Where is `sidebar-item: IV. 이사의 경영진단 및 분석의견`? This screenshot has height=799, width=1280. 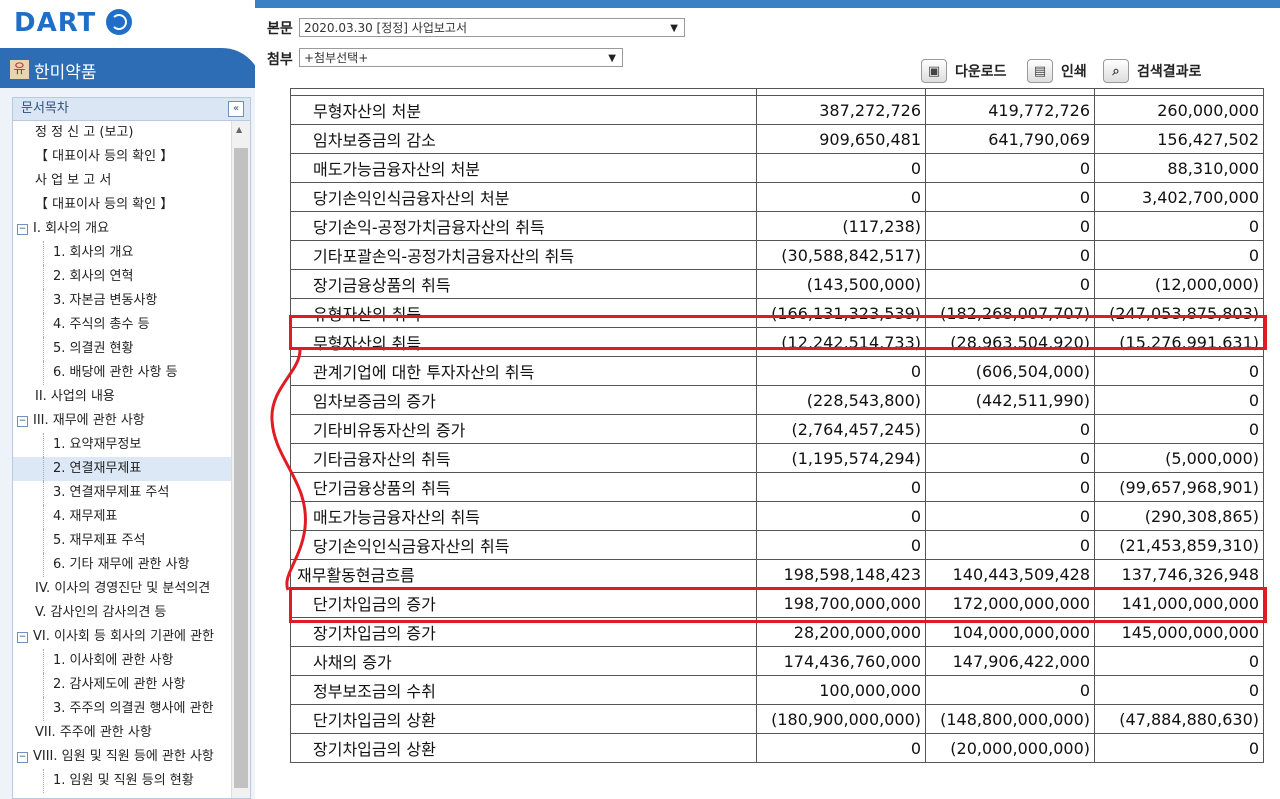 sidebar-item: IV. 이사의 경영진단 및 분석의견 is located at coordinates (122, 589).